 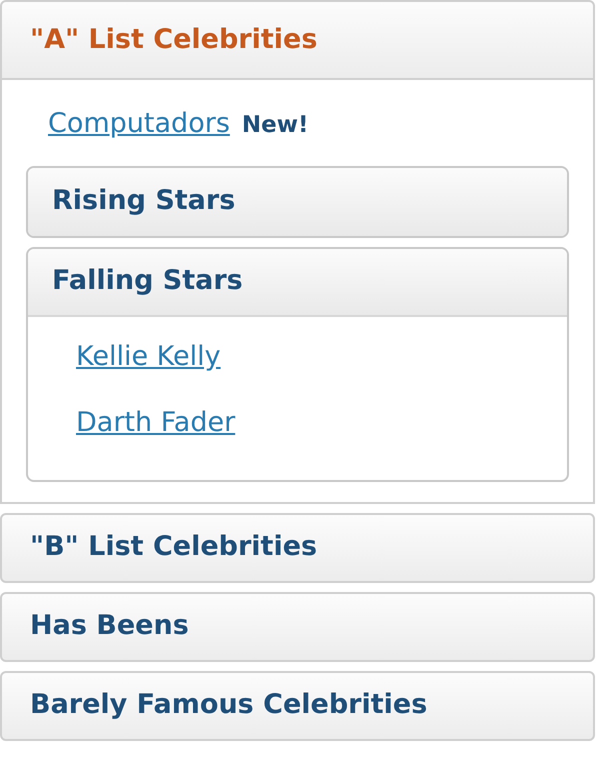 What do you see at coordinates (297, 40) in the screenshot?
I see `section-header: "A" List Celebrities` at bounding box center [297, 40].